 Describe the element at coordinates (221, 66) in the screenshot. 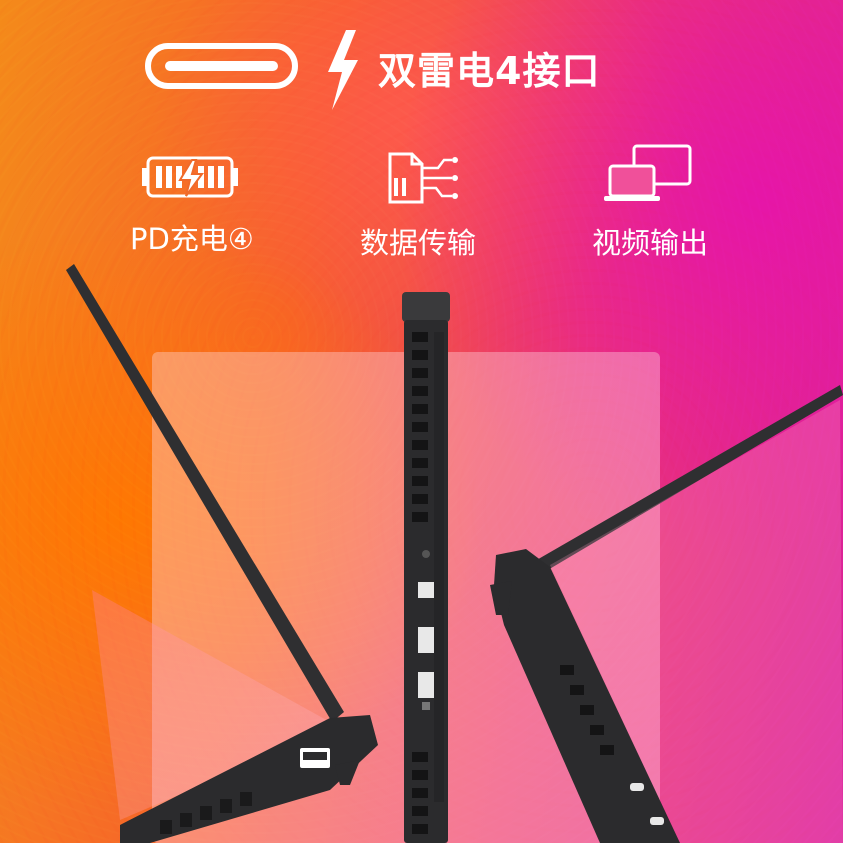

I see `usb-c-port-icon` at that location.